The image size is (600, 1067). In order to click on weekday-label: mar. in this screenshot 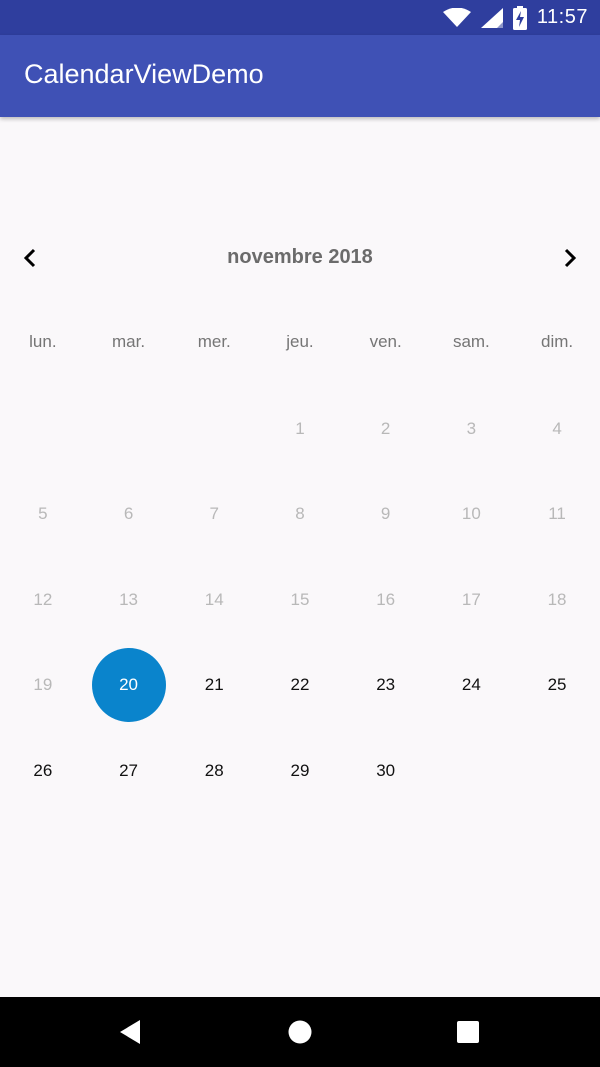, I will do `click(129, 341)`.